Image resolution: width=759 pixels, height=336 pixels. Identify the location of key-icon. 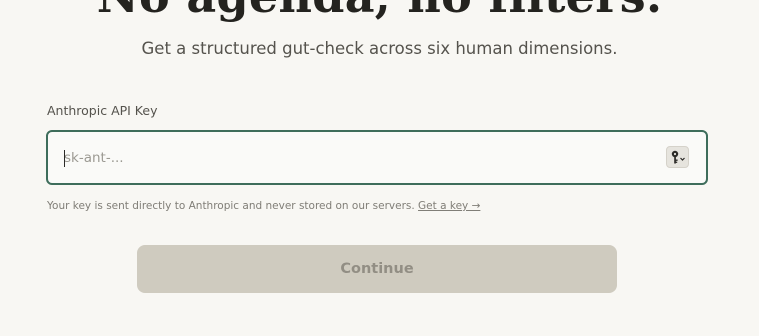
(678, 157).